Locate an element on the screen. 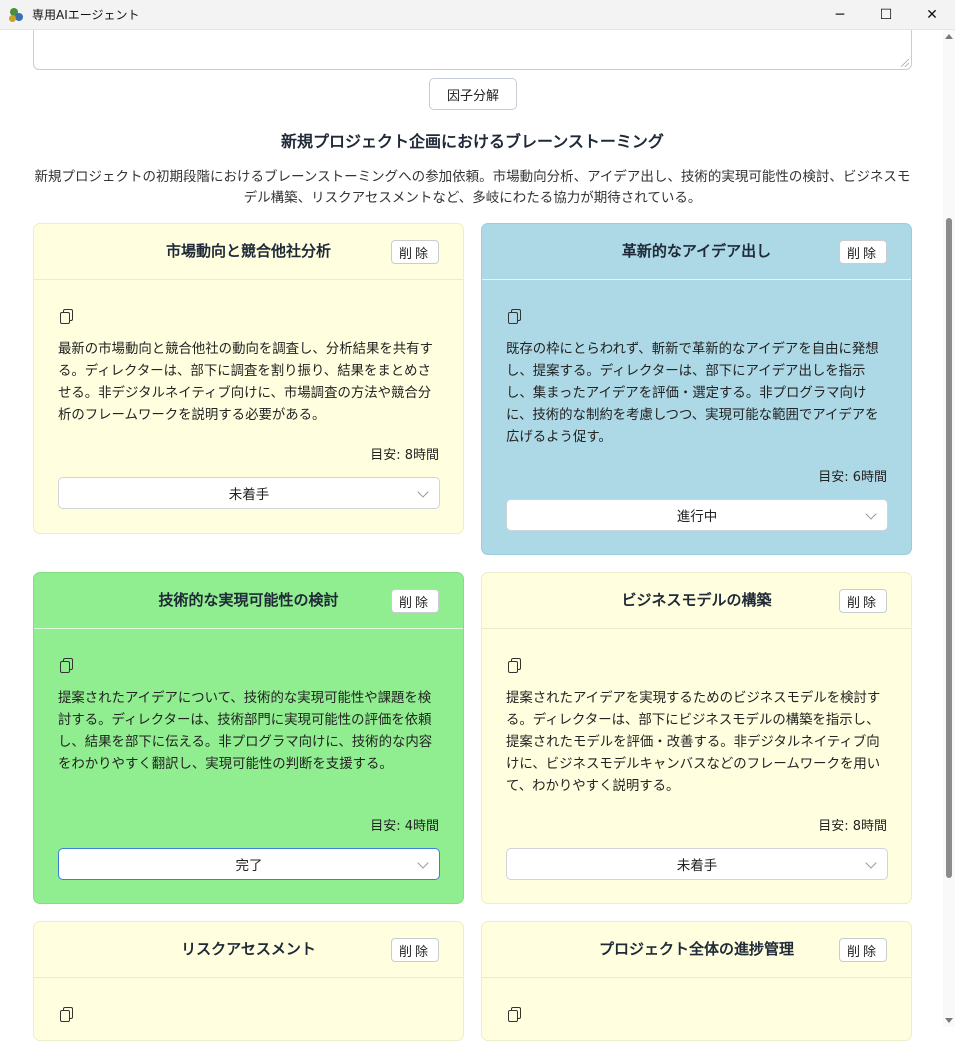  page-title: 新規プロジェクト企画におけるブレーンストーミング is located at coordinates (472, 141).